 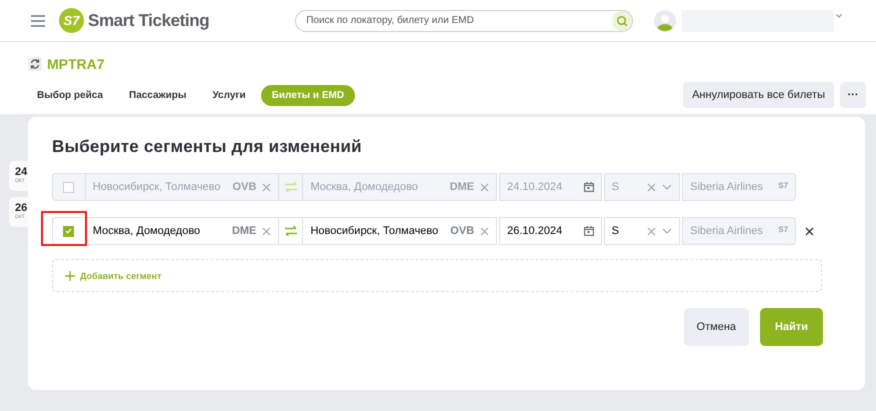 I want to click on menu-icon, so click(x=38, y=20).